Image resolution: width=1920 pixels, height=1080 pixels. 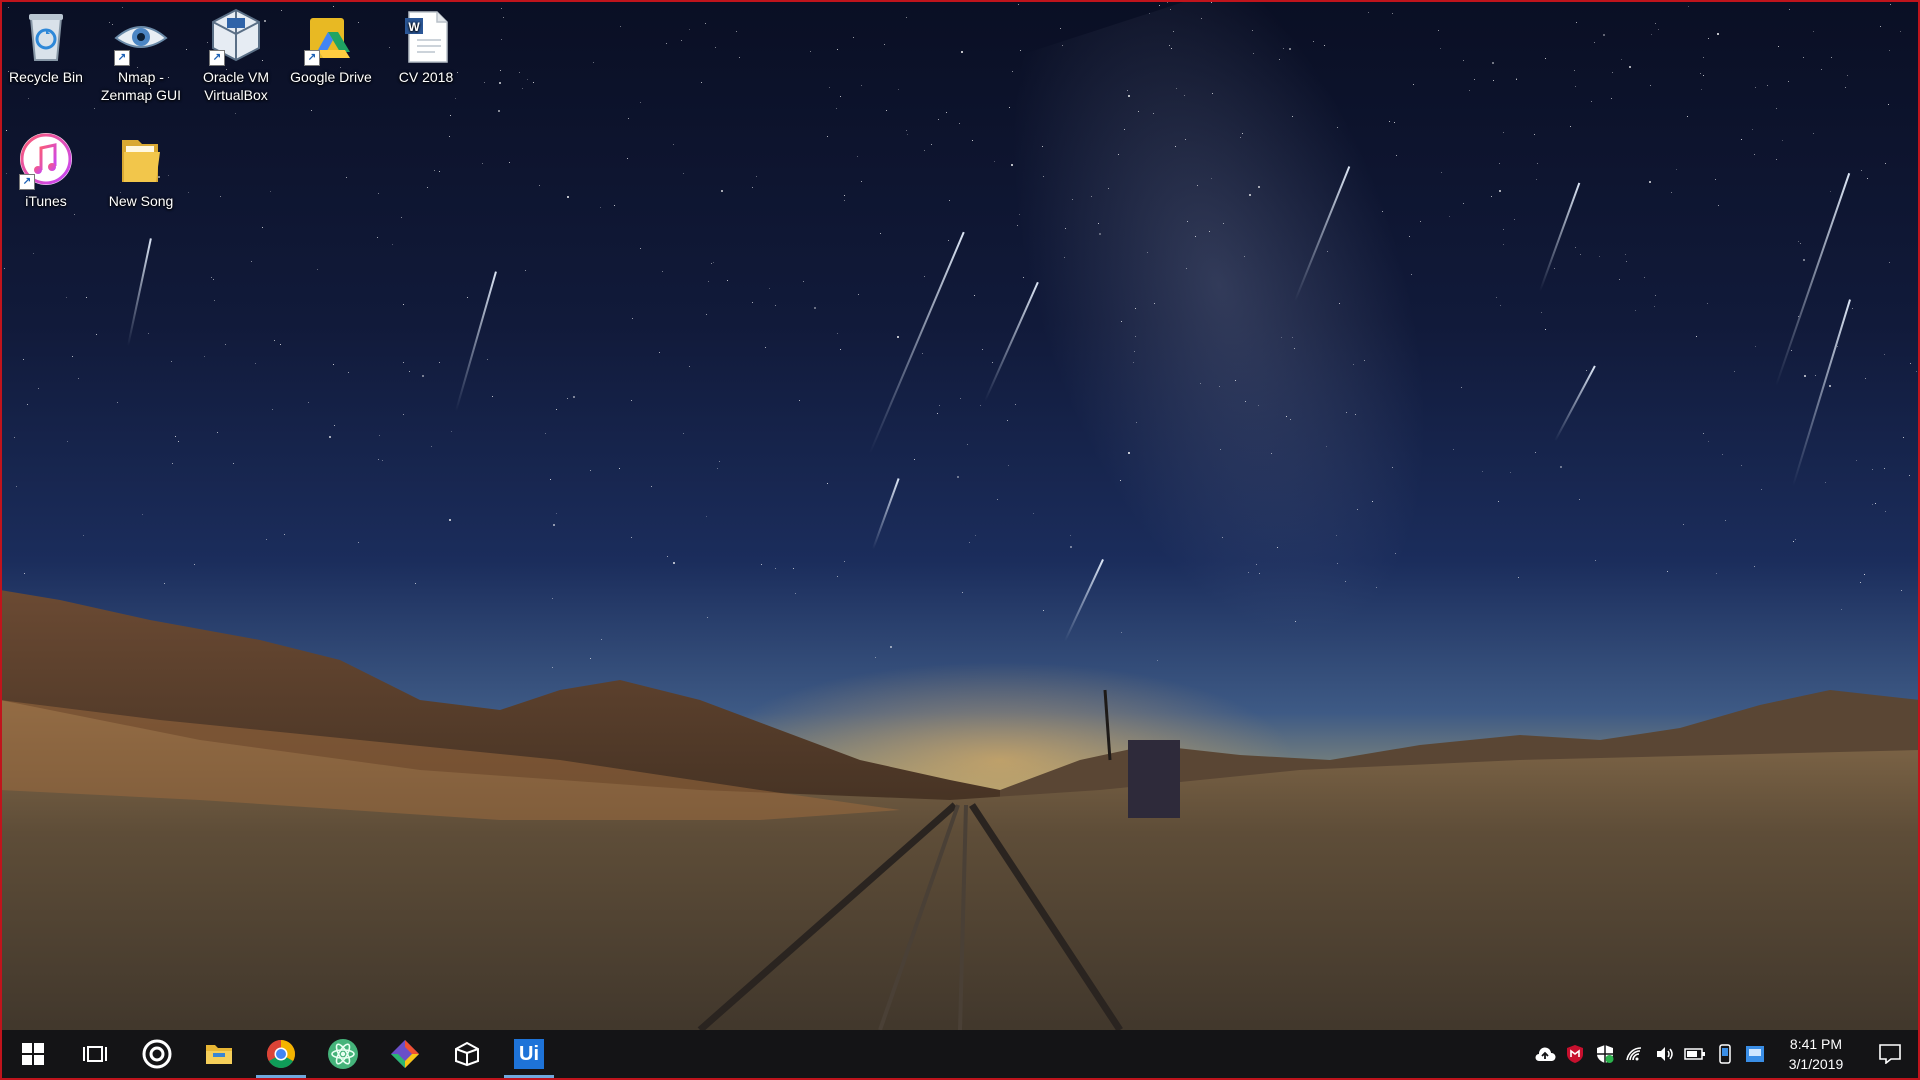 I want to click on desktop-icon-new-song: New Song, so click(x=141, y=179).